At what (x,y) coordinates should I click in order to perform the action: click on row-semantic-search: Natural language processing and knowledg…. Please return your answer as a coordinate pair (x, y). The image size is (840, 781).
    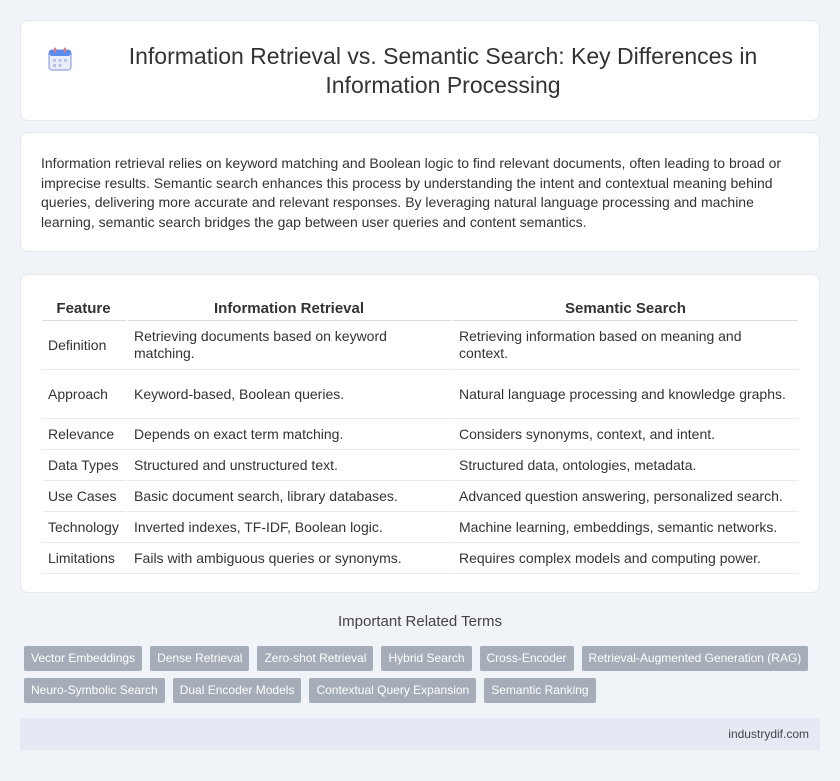
    Looking at the image, I should click on (625, 394).